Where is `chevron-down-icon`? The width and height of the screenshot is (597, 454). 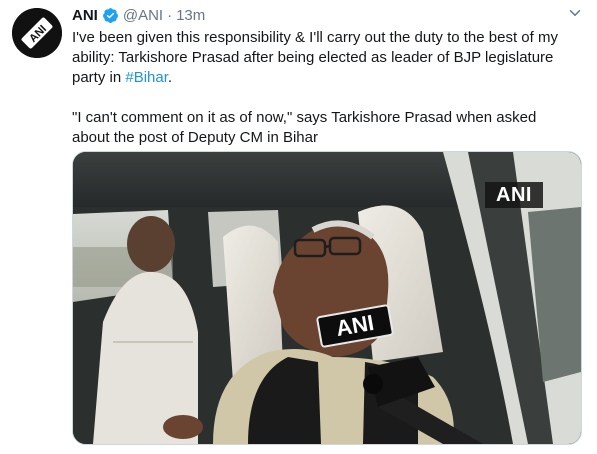
chevron-down-icon is located at coordinates (575, 13).